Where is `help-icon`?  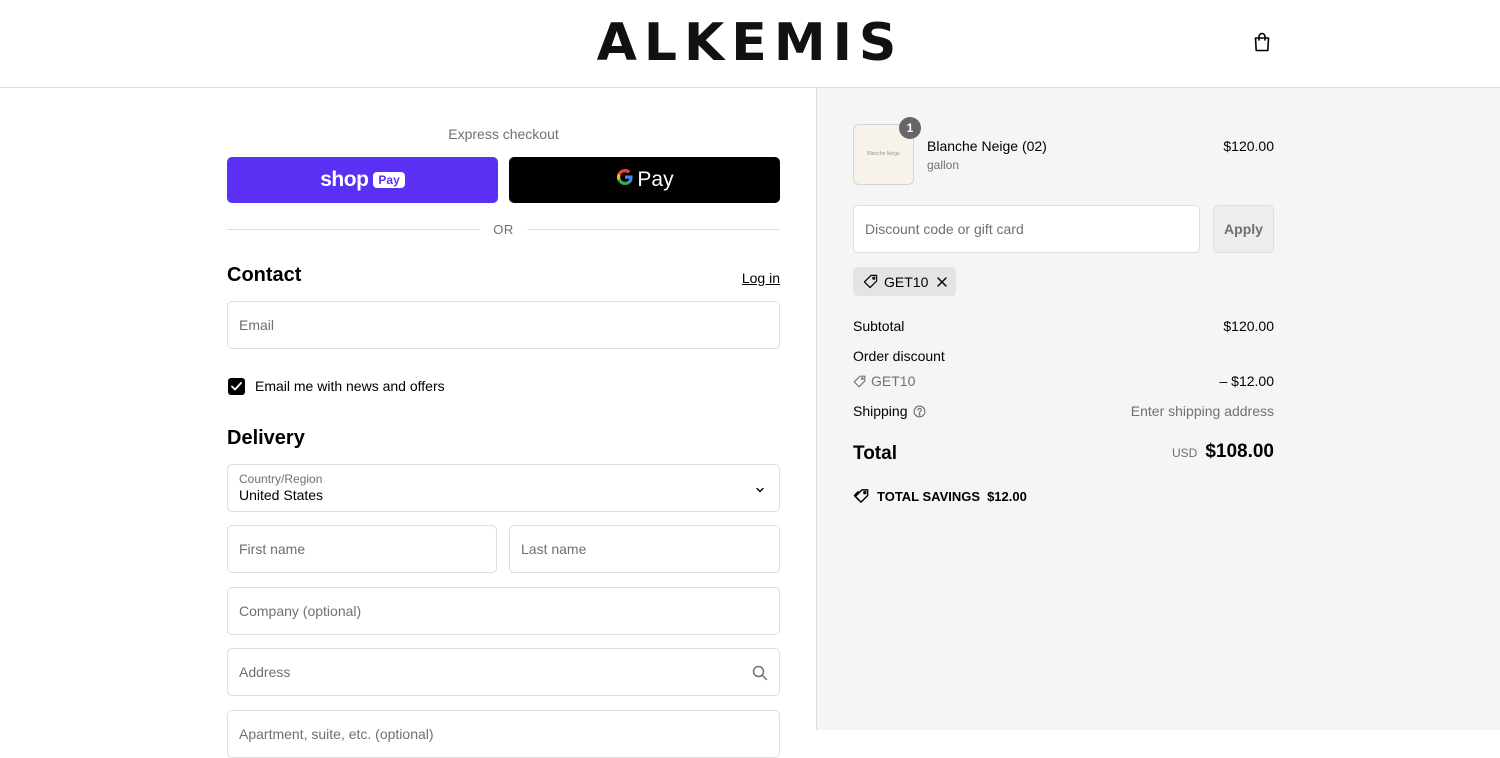 help-icon is located at coordinates (919, 411).